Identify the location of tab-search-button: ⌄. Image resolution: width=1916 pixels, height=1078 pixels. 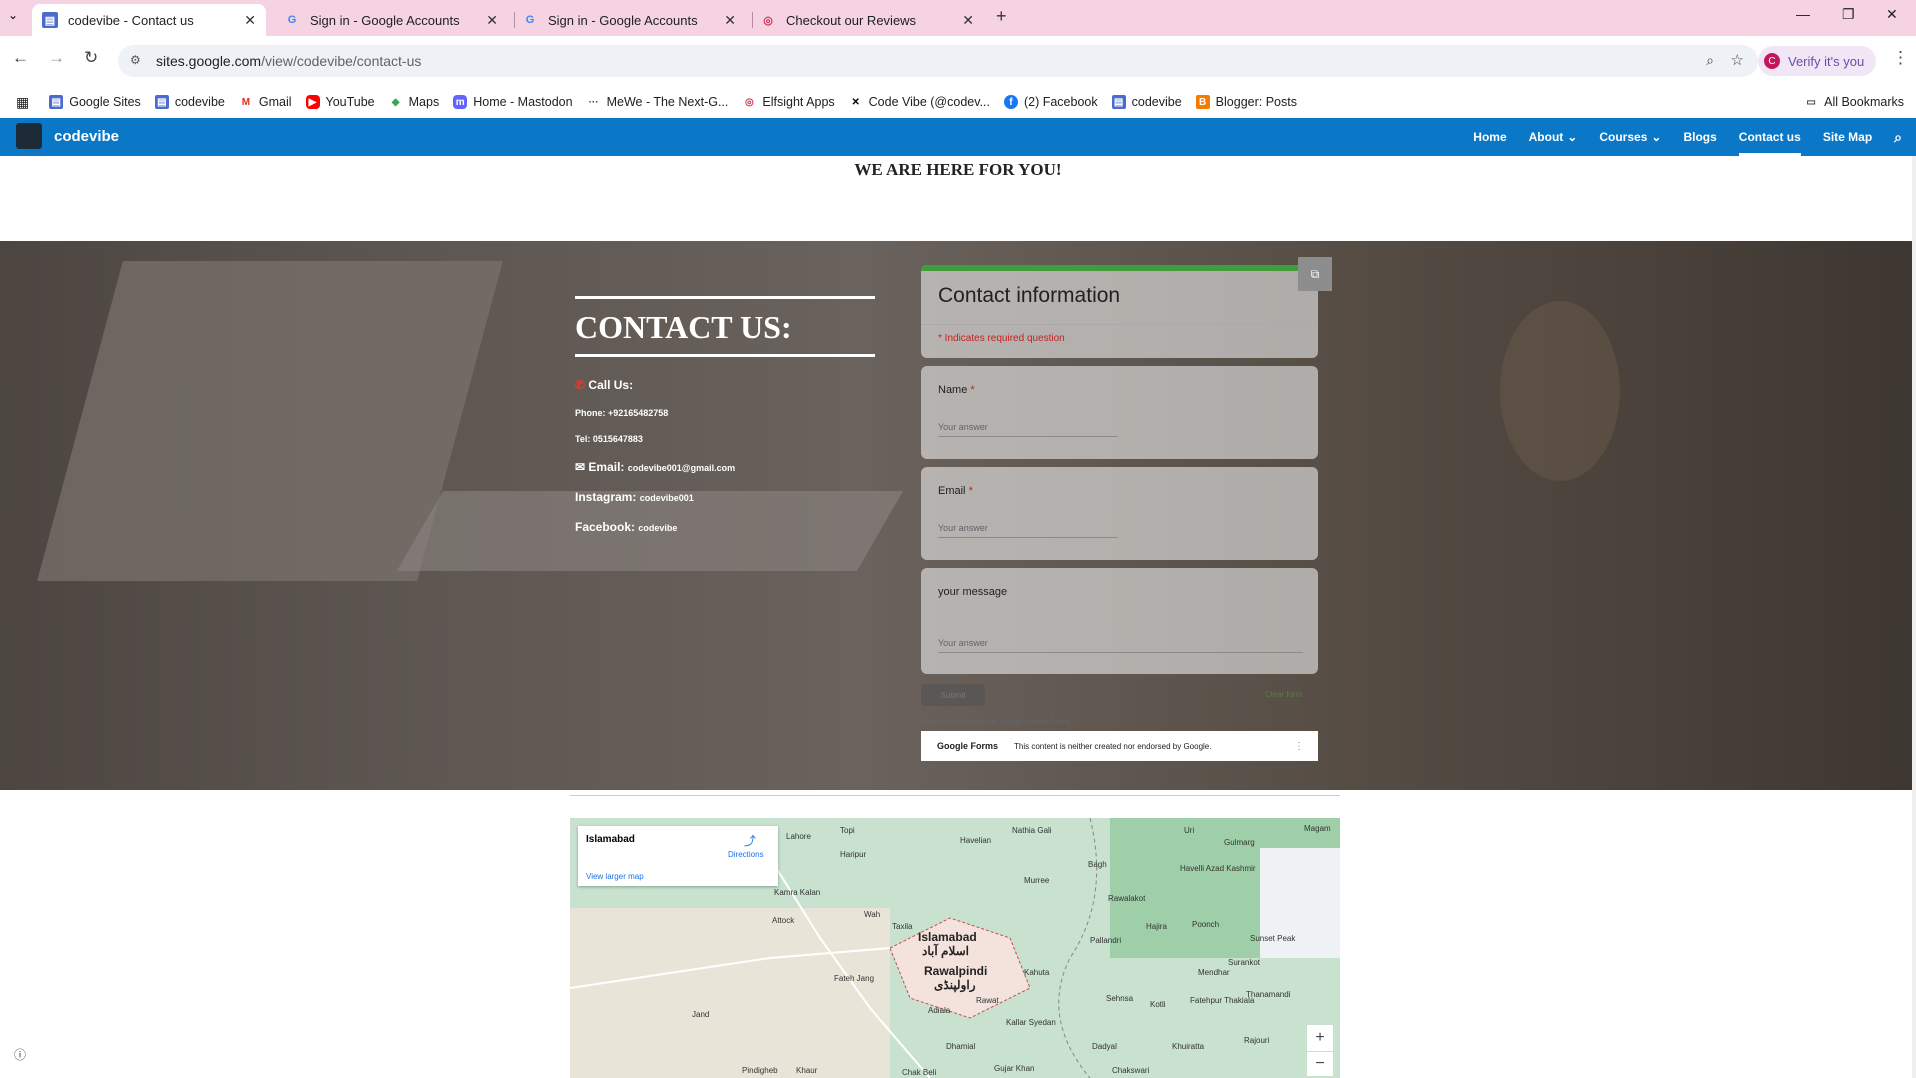
(13, 15).